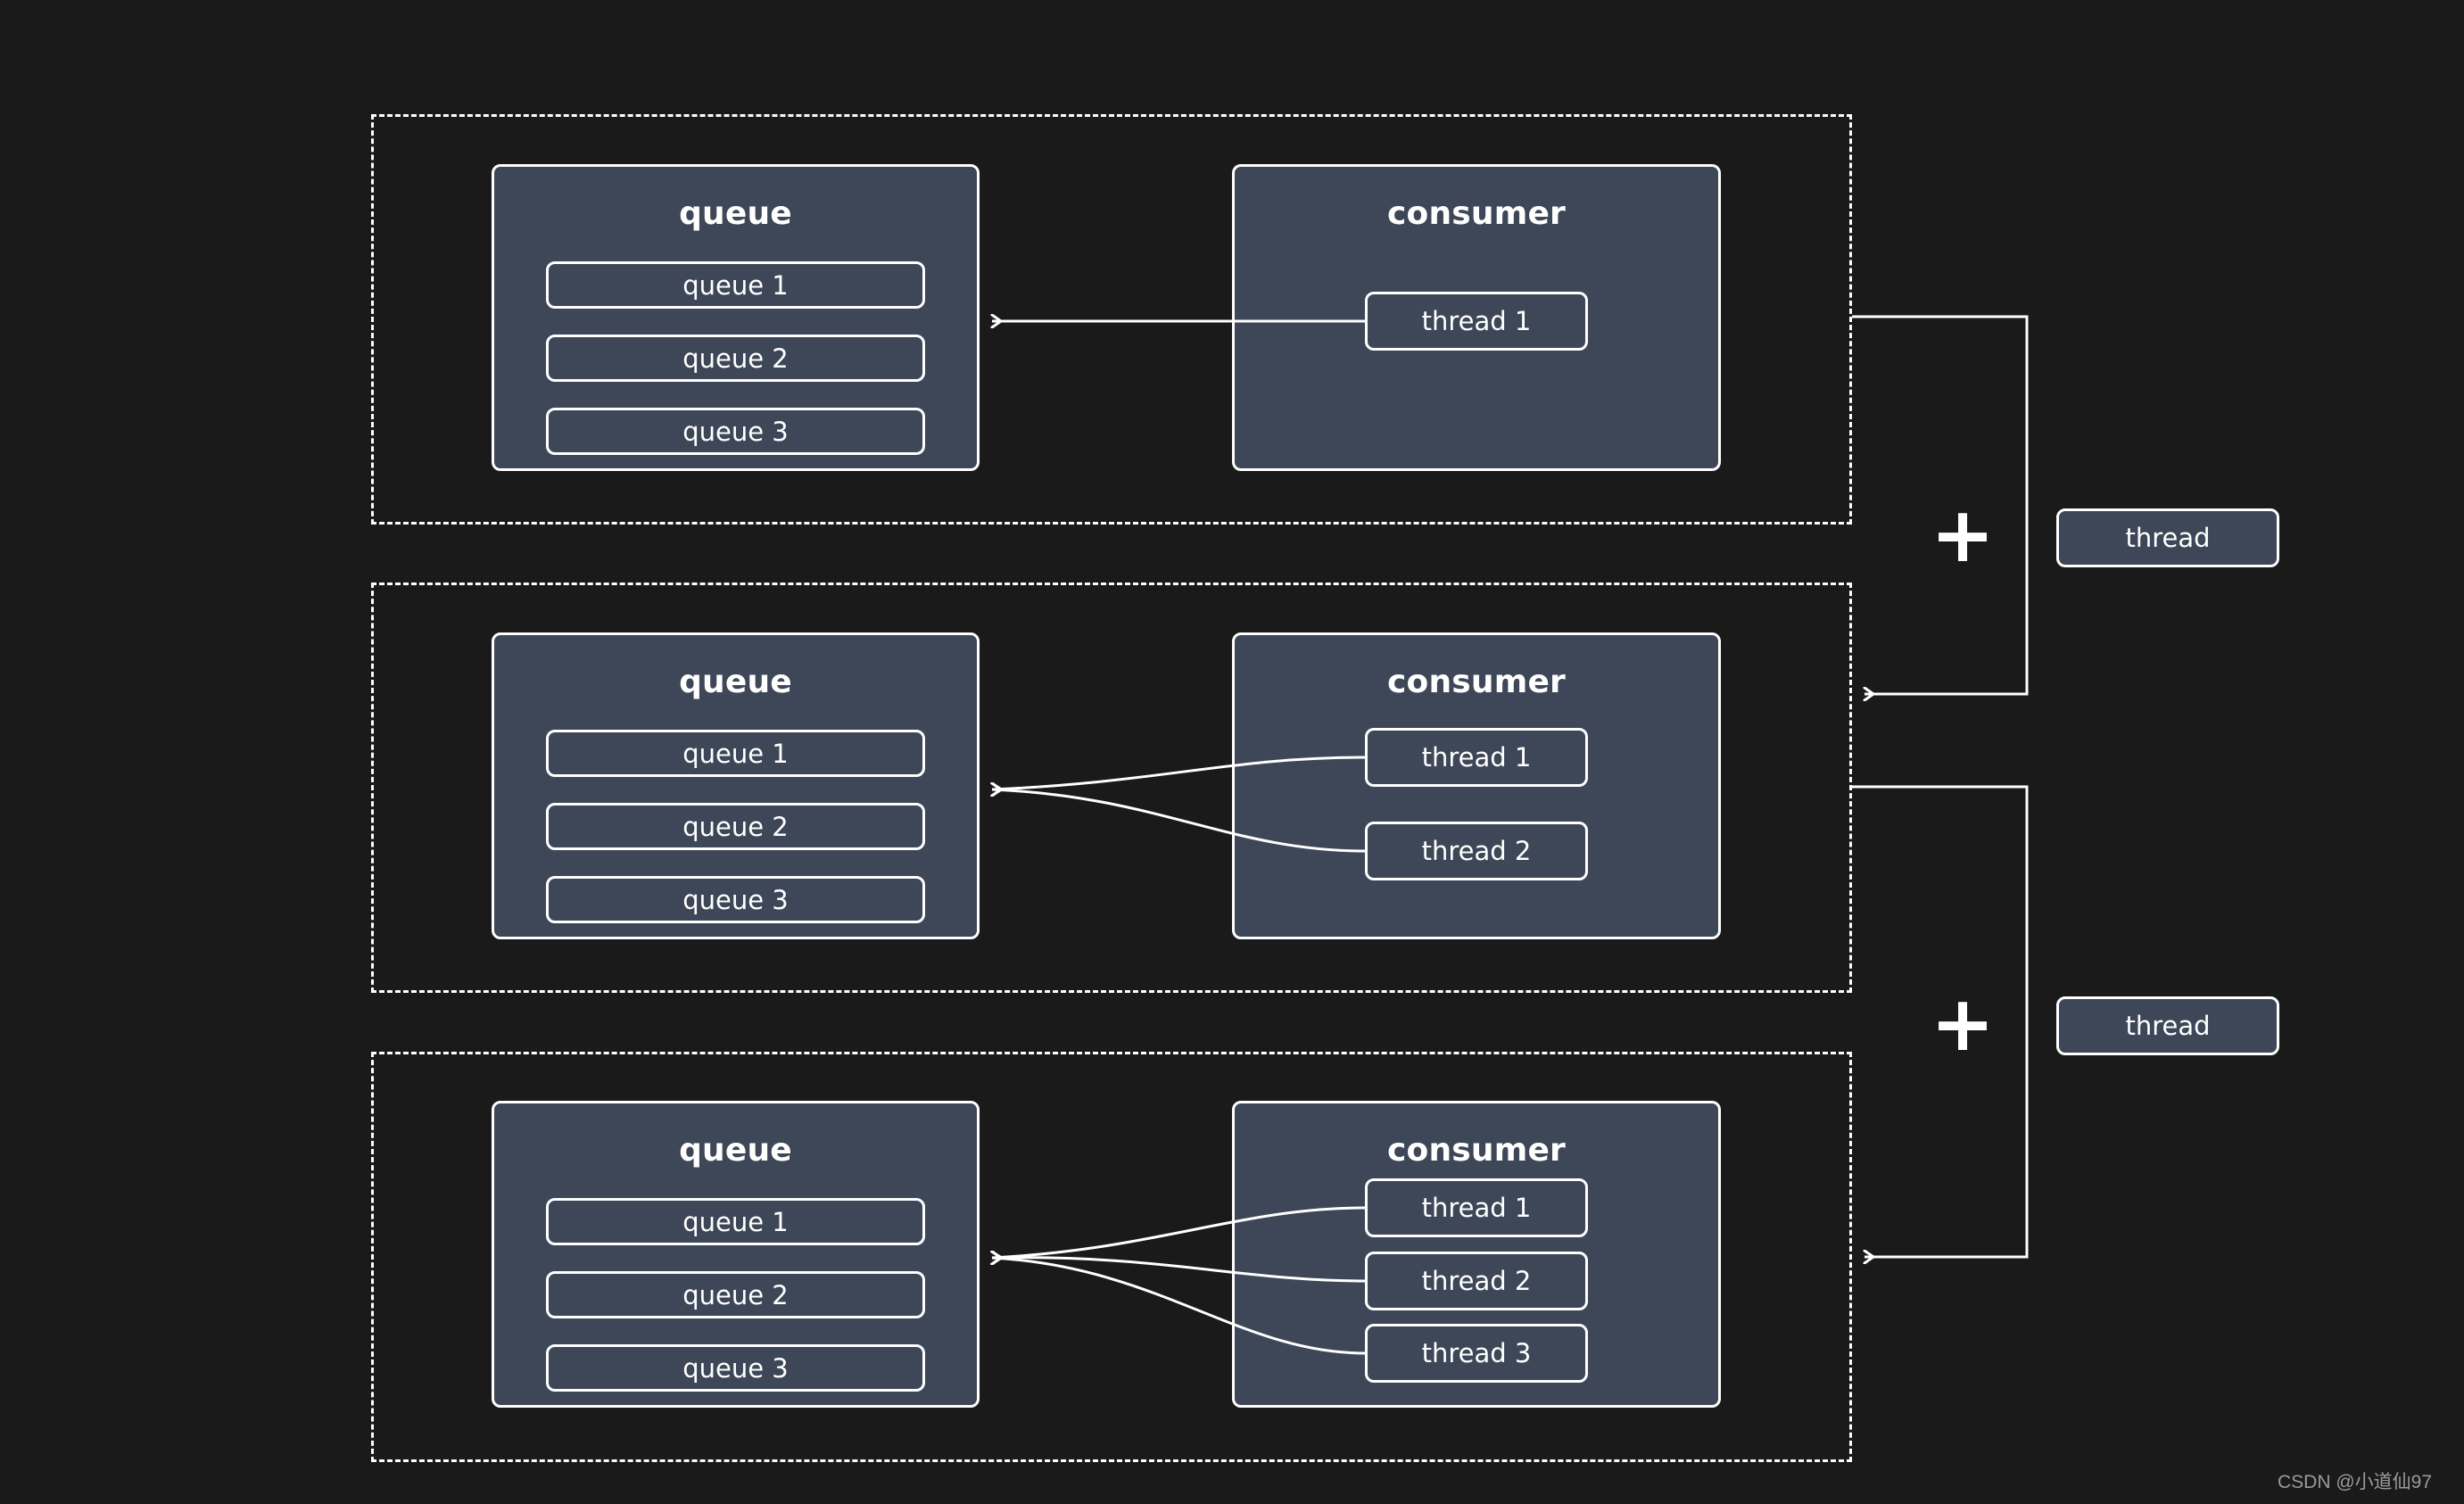 The image size is (2464, 1504). What do you see at coordinates (735, 359) in the screenshot?
I see `queue-item-1-2: queue 2` at bounding box center [735, 359].